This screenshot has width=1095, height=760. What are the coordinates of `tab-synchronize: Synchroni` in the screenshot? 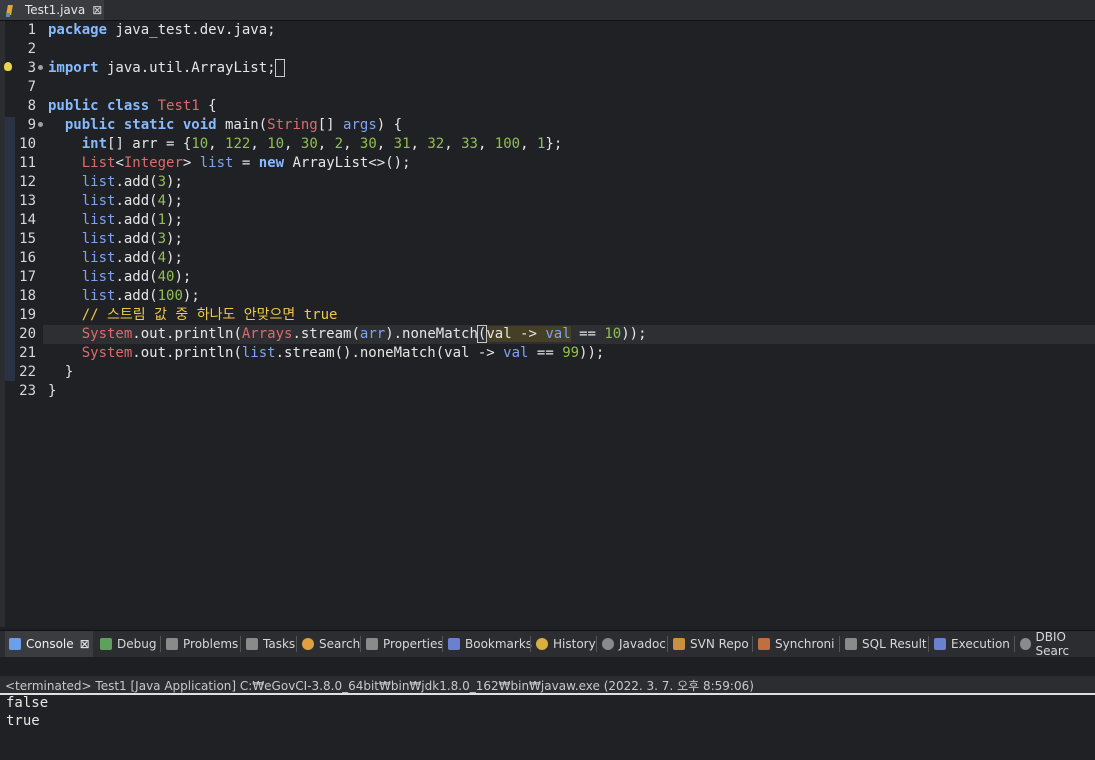 It's located at (796, 644).